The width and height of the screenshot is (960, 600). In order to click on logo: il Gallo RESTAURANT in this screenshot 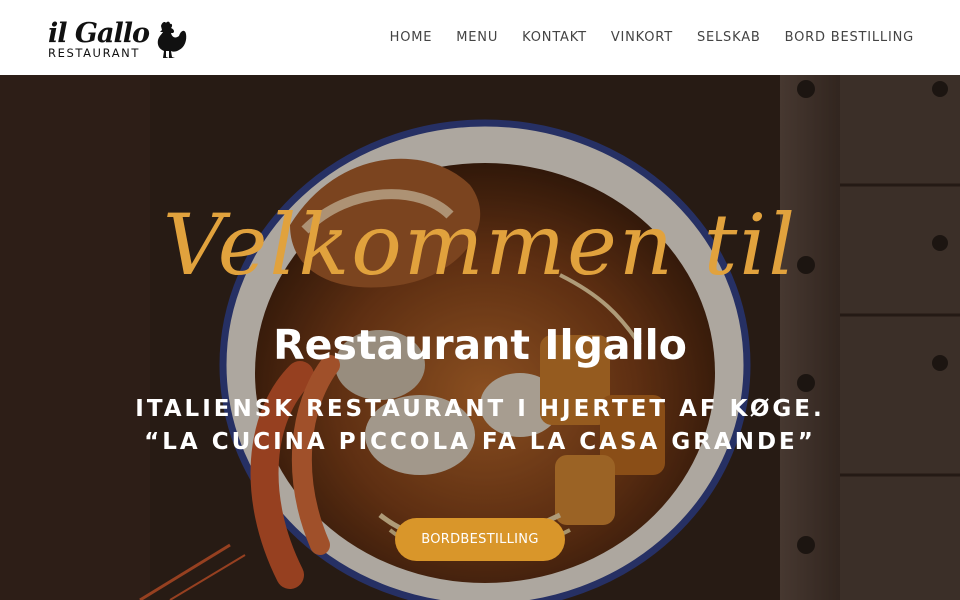, I will do `click(117, 38)`.